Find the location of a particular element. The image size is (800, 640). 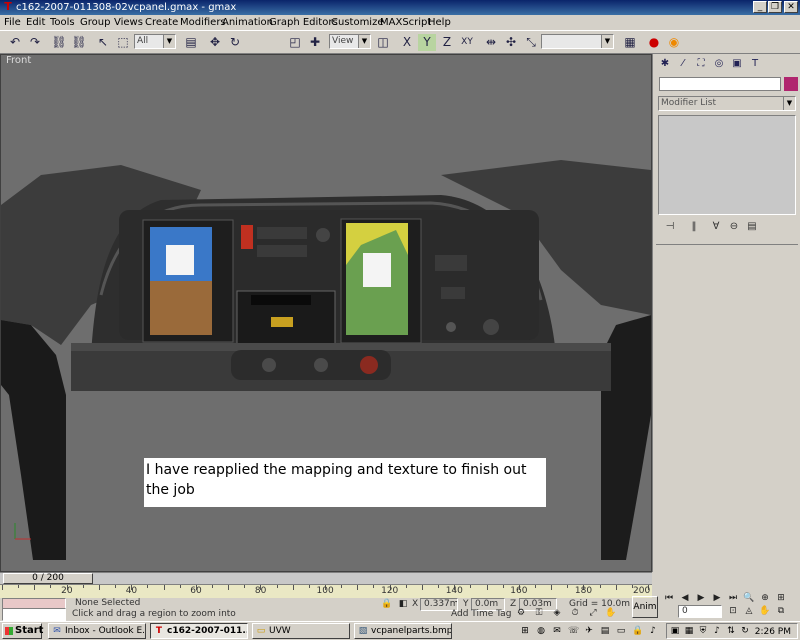

modifier-list-dropdown: Modifier List ▼ is located at coordinates (727, 103).